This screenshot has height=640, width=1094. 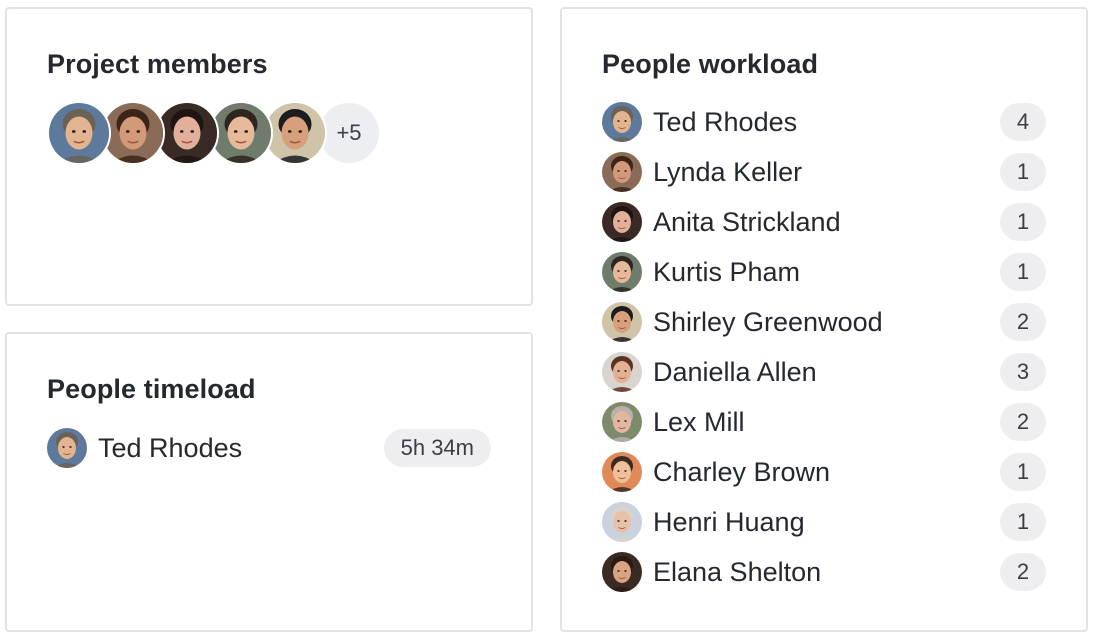 What do you see at coordinates (710, 64) in the screenshot?
I see `people-workload-title: People workload` at bounding box center [710, 64].